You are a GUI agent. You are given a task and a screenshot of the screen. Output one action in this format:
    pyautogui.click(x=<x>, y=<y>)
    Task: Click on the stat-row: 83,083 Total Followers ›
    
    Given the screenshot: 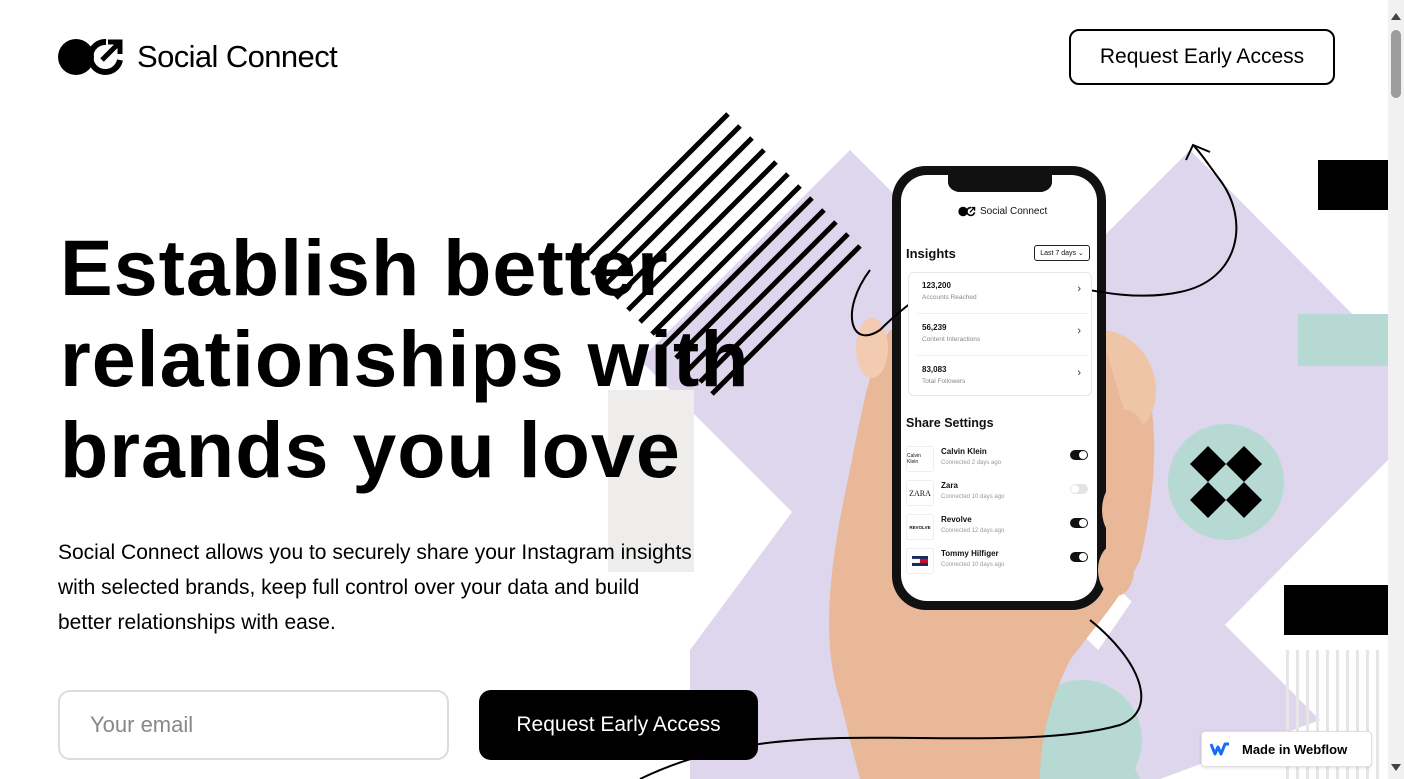 What is the action you would take?
    pyautogui.click(x=1000, y=377)
    